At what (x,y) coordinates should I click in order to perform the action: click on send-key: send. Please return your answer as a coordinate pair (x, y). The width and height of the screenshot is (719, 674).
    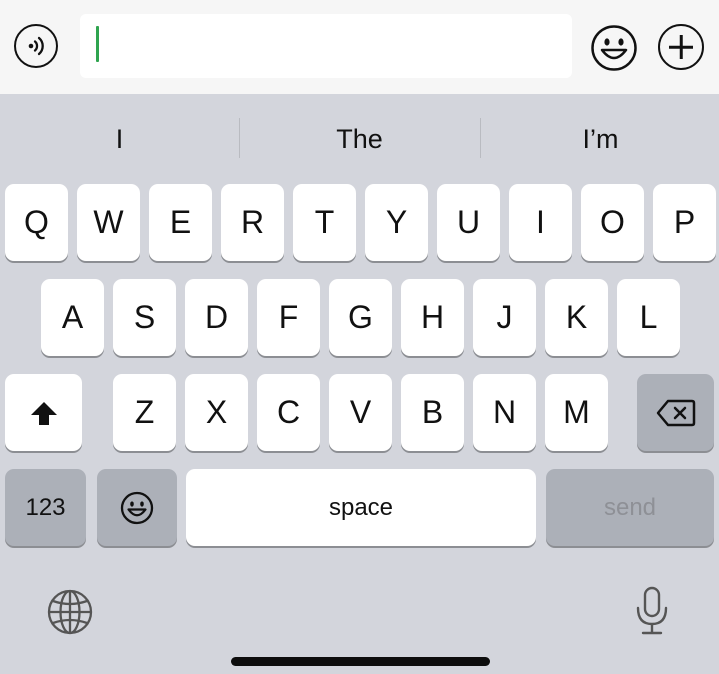
    Looking at the image, I should click on (630, 507).